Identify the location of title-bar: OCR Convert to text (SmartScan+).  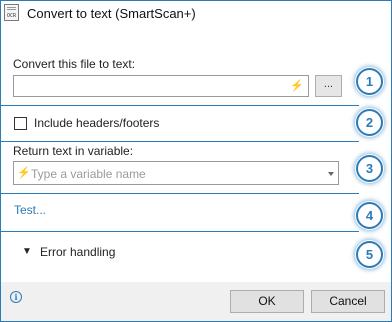
(196, 14).